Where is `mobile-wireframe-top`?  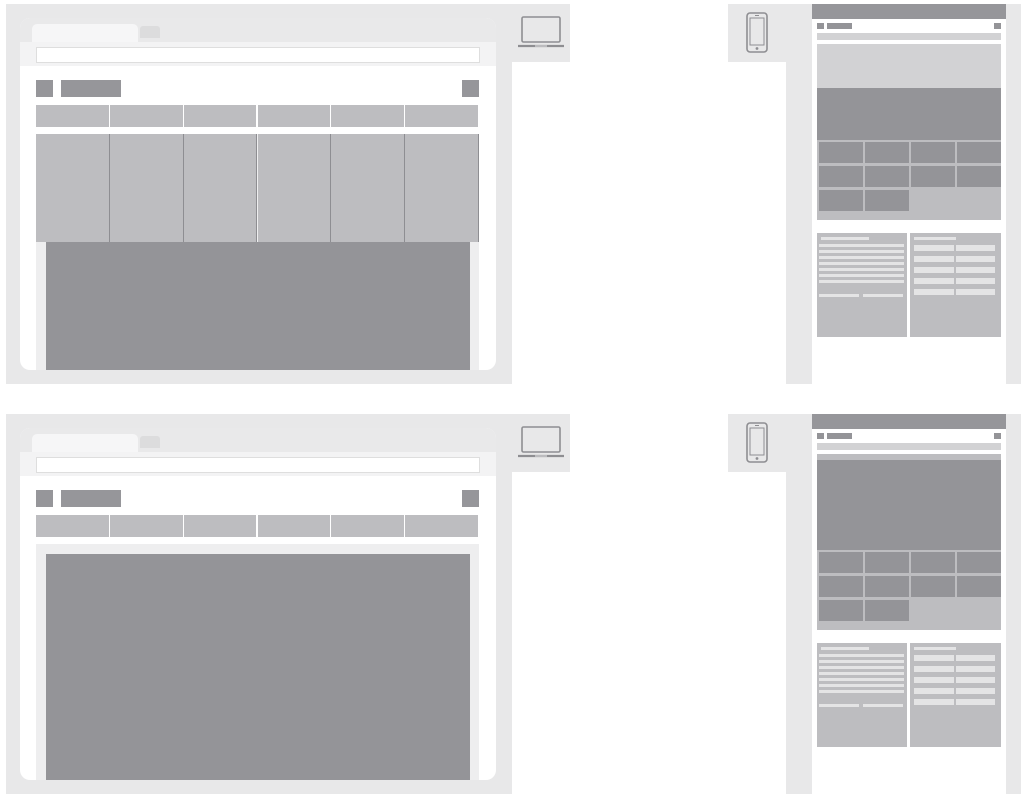 mobile-wireframe-top is located at coordinates (909, 194).